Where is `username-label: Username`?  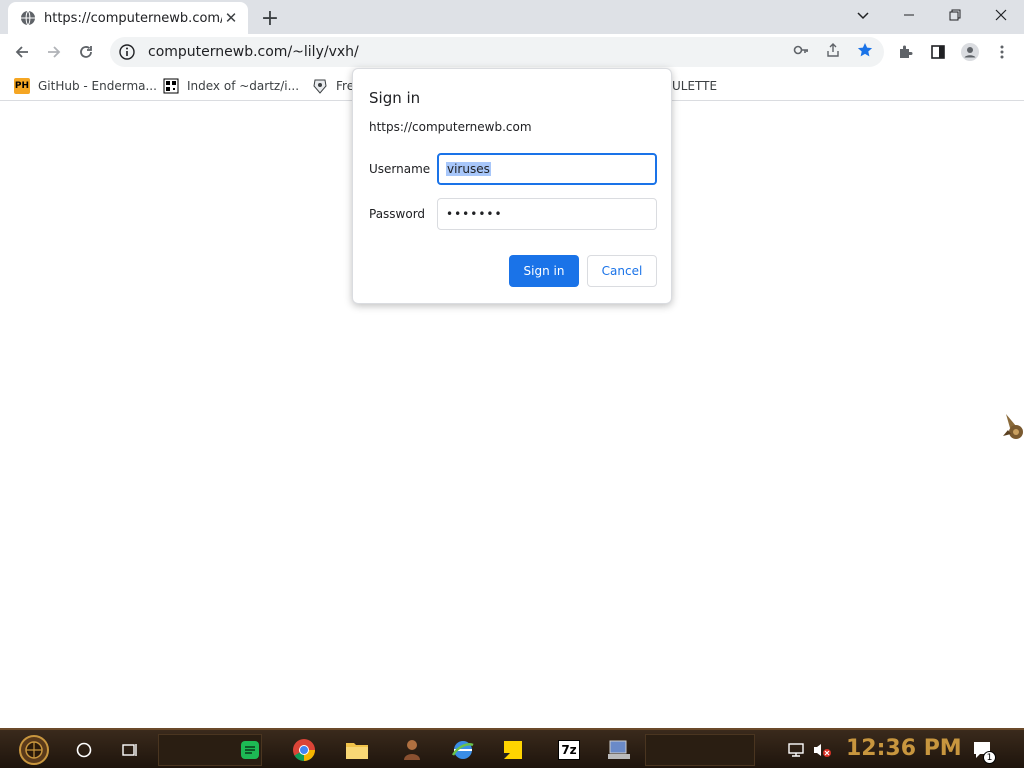 username-label: Username is located at coordinates (400, 169).